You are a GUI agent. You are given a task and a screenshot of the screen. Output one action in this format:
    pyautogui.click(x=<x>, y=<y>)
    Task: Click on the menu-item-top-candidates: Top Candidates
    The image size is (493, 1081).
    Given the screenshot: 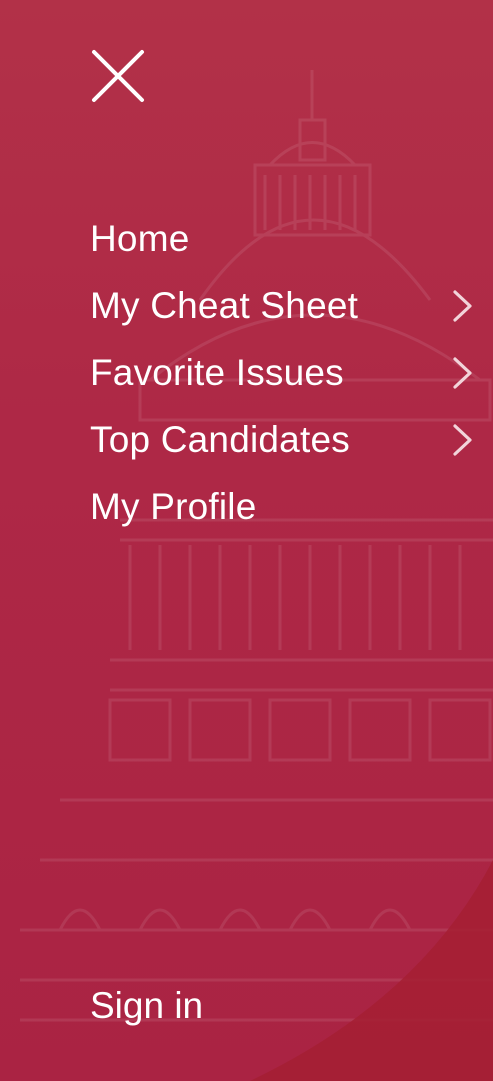 What is the action you would take?
    pyautogui.click(x=246, y=439)
    